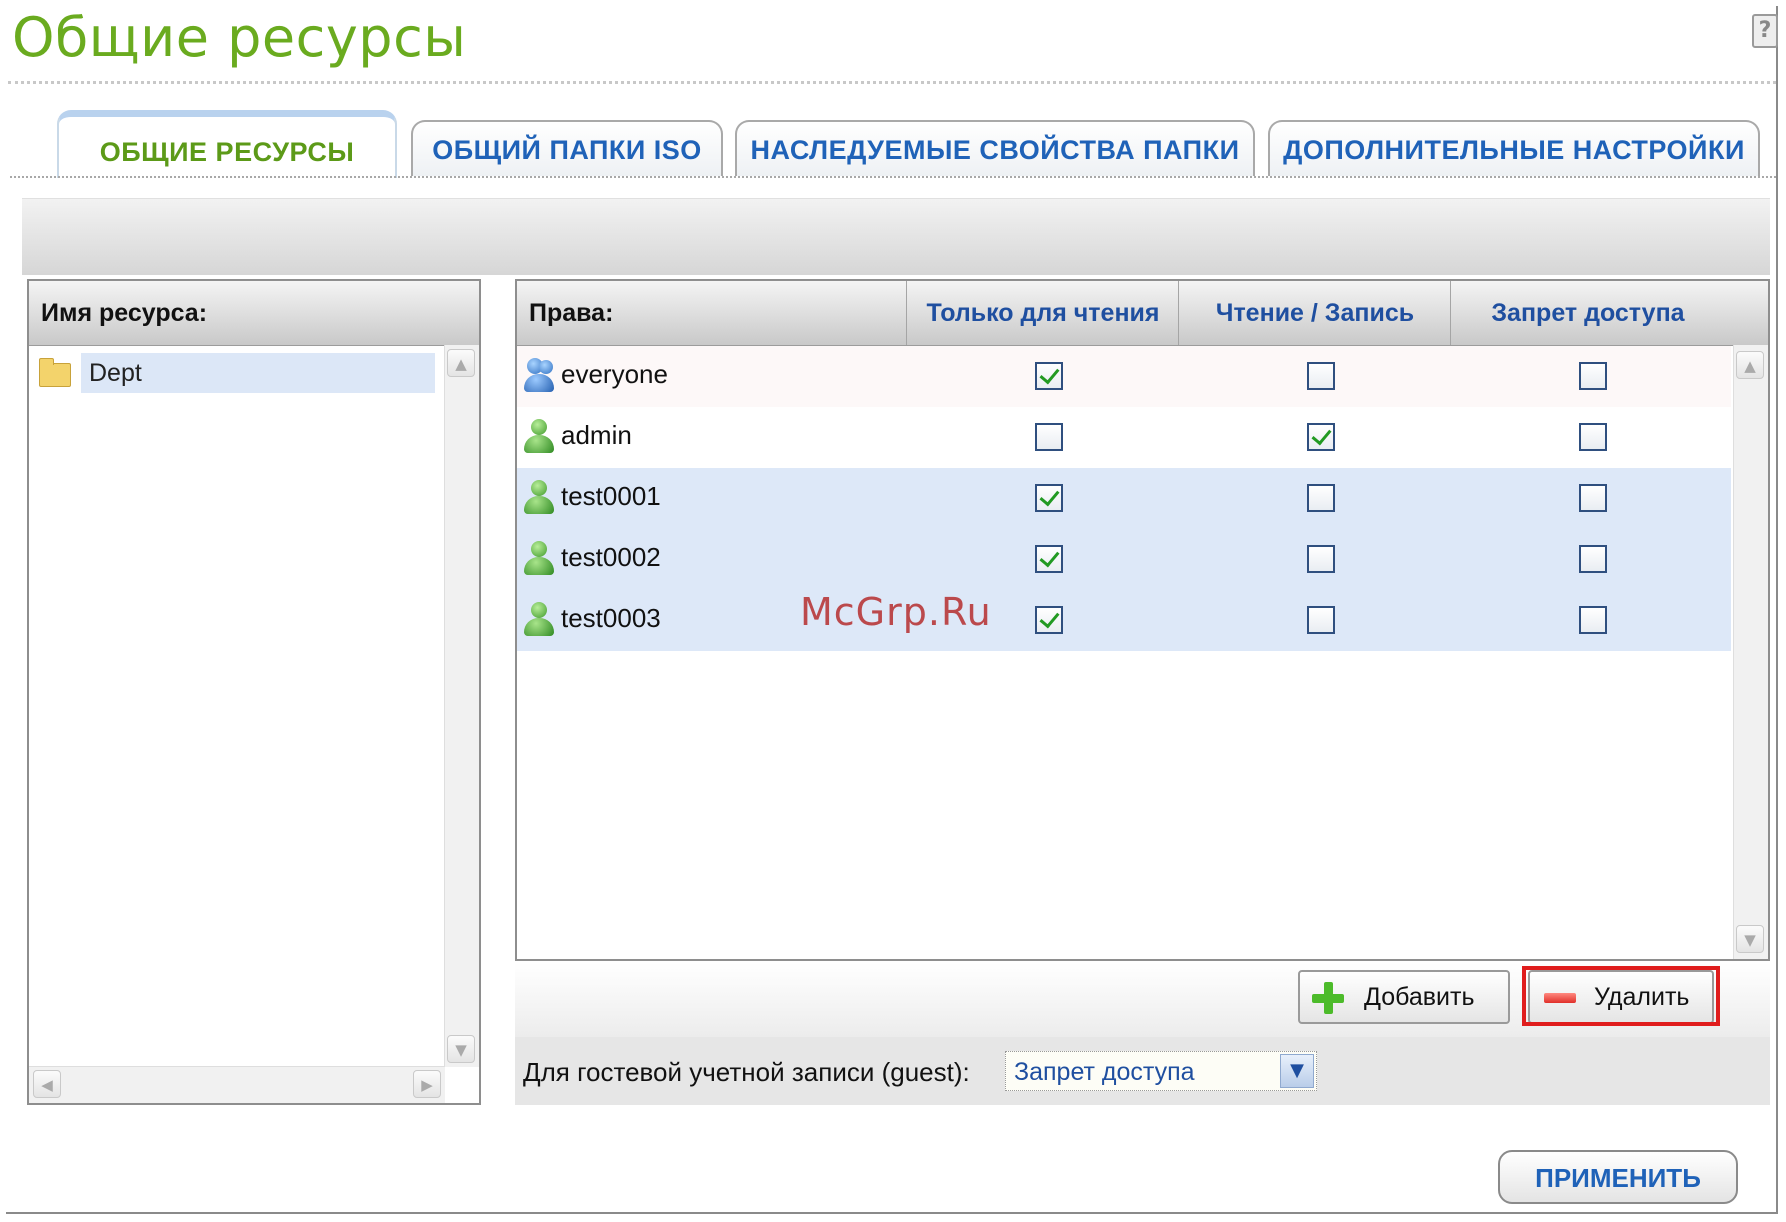 The image size is (1786, 1222). What do you see at coordinates (746, 1072) in the screenshot?
I see `guest-access-label: Для гостевой учетной записи (guest):` at bounding box center [746, 1072].